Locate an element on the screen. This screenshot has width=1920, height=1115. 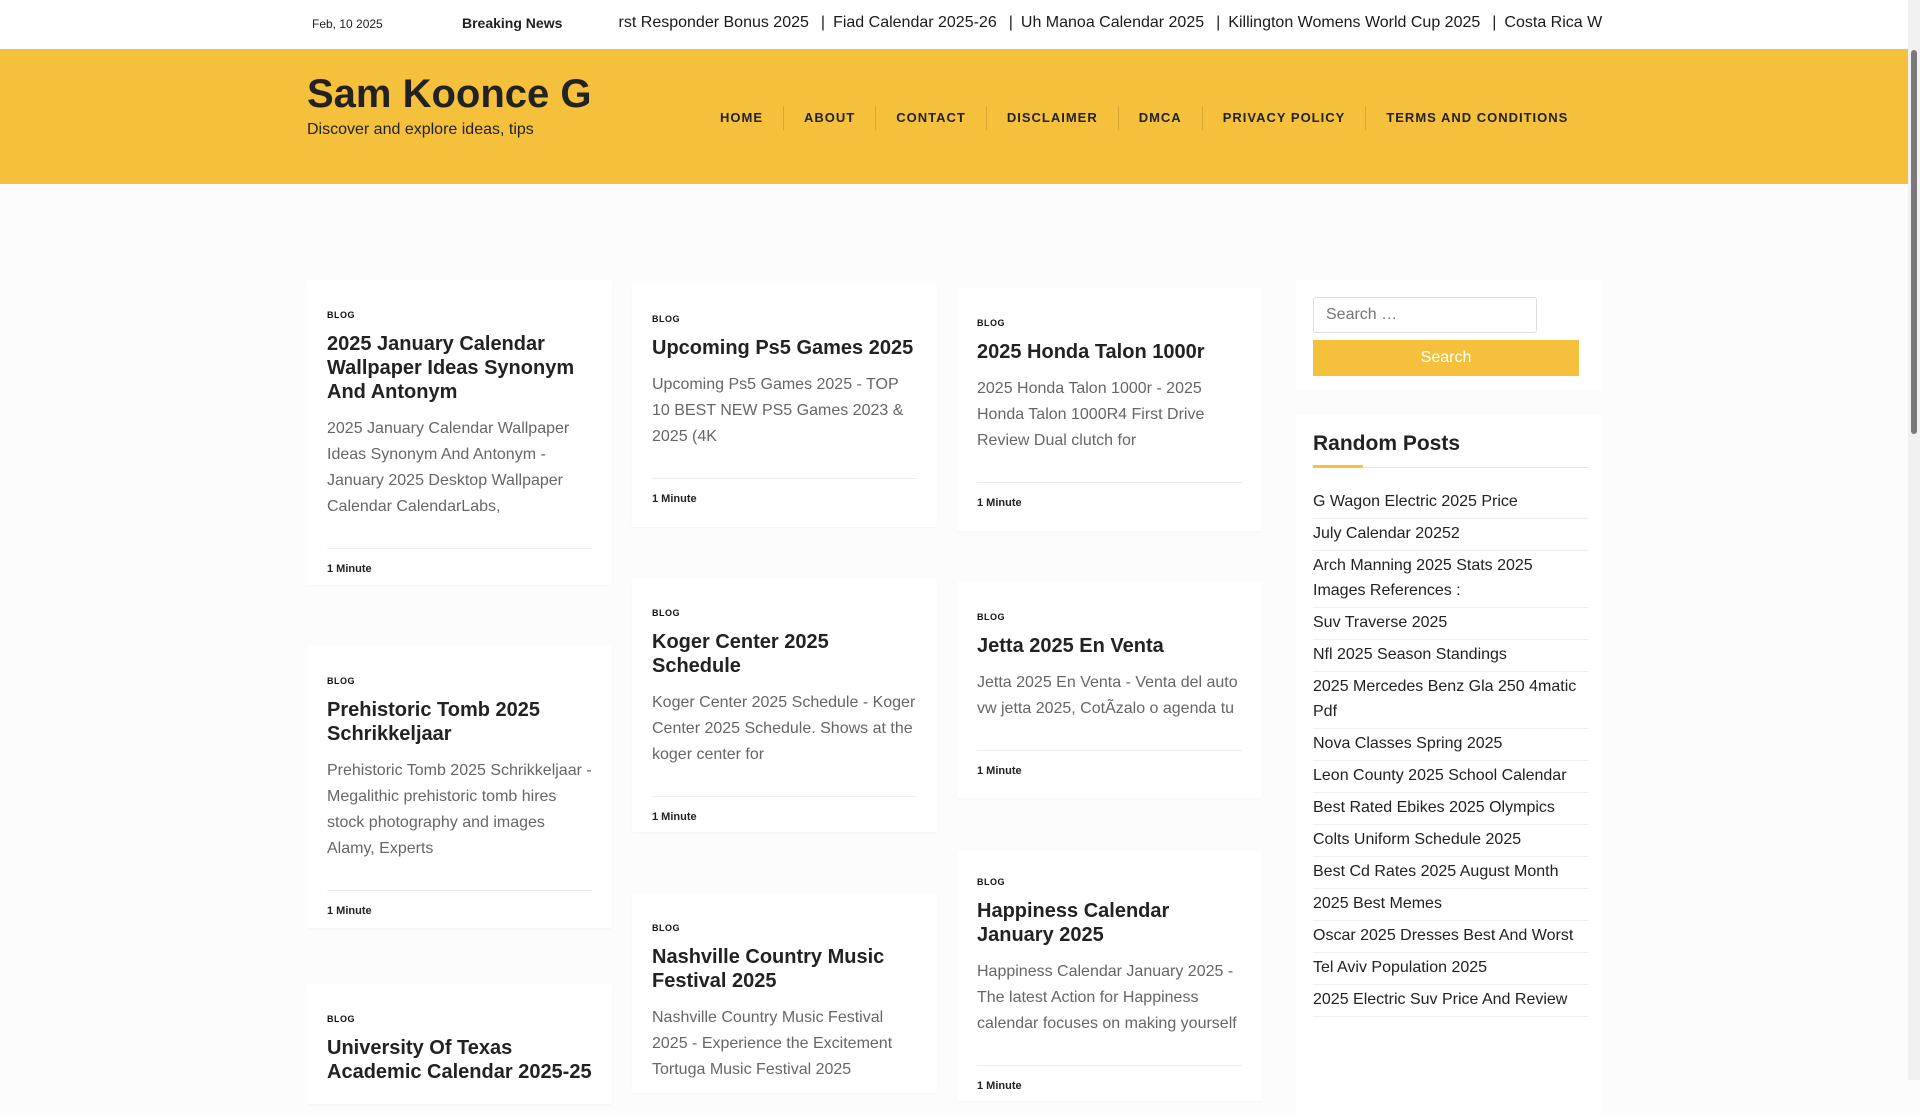
random-post-link: July Calendar 20252 is located at coordinates (1450, 535).